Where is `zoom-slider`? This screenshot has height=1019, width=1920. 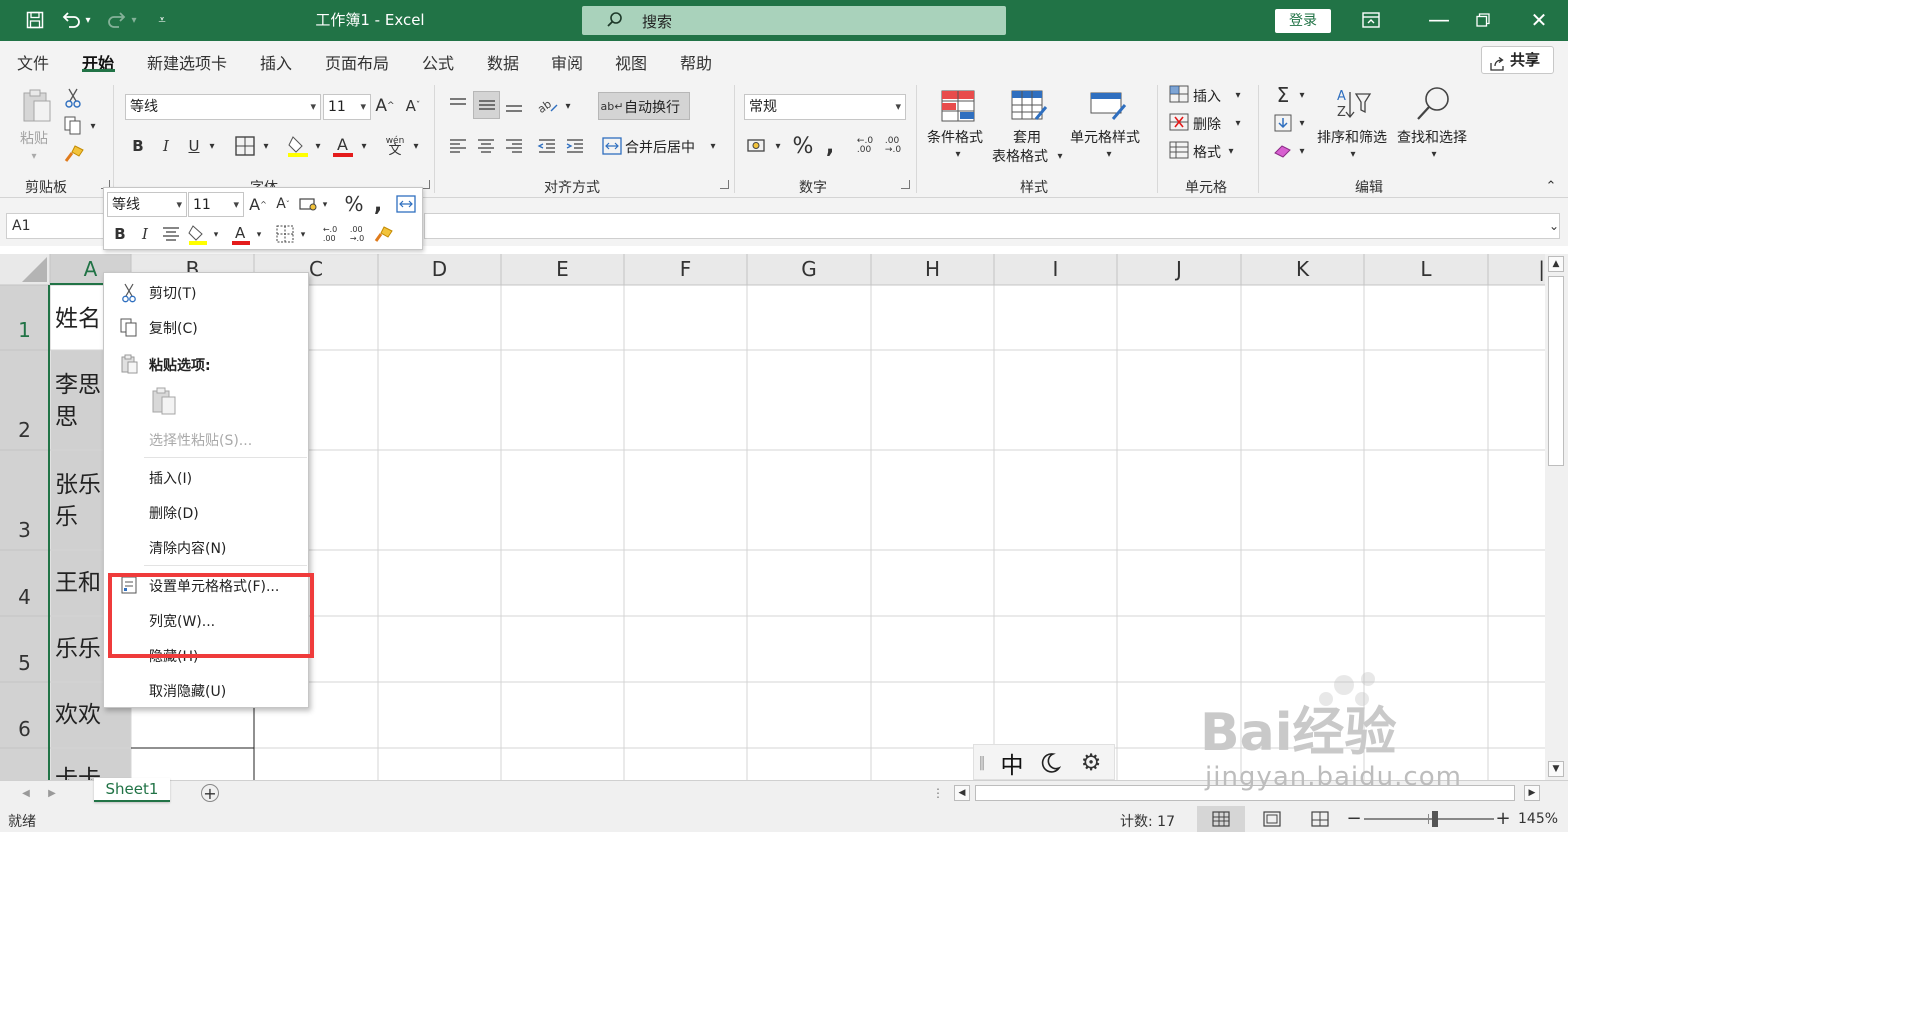
zoom-slider is located at coordinates (1429, 819).